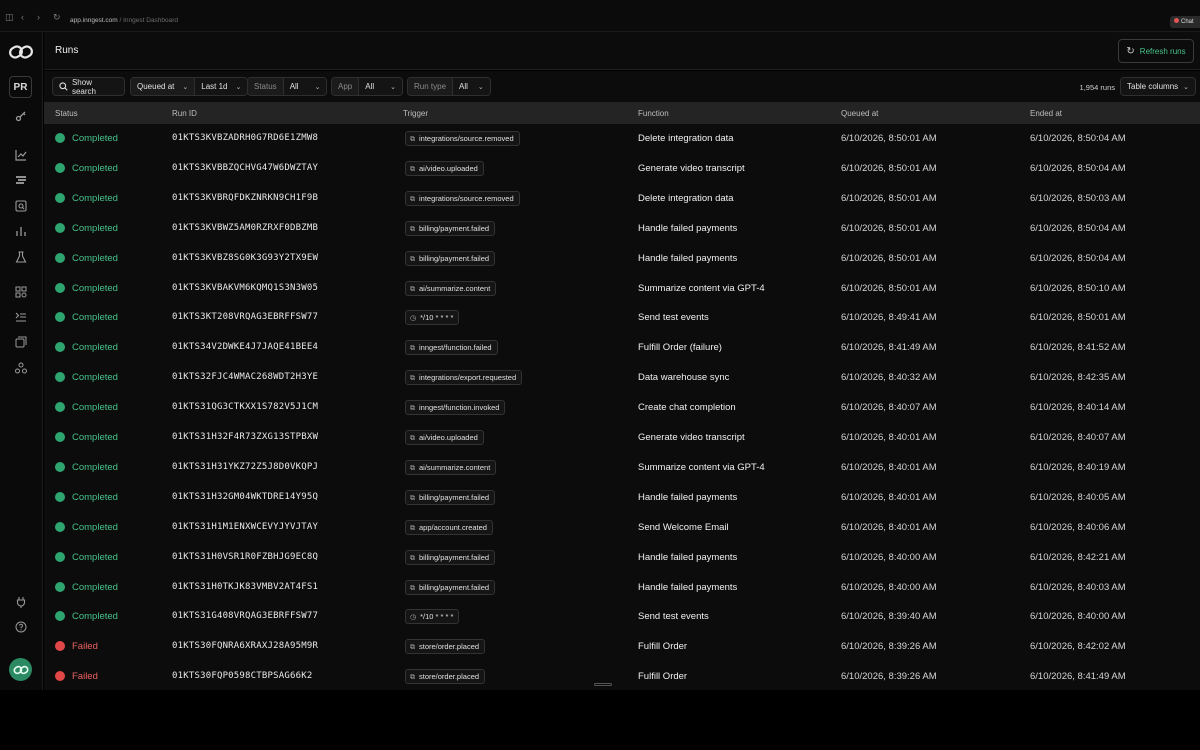 This screenshot has width=1200, height=750. I want to click on run-id: 01KTS32FJC4WMAC268WDT2H3YE, so click(245, 377).